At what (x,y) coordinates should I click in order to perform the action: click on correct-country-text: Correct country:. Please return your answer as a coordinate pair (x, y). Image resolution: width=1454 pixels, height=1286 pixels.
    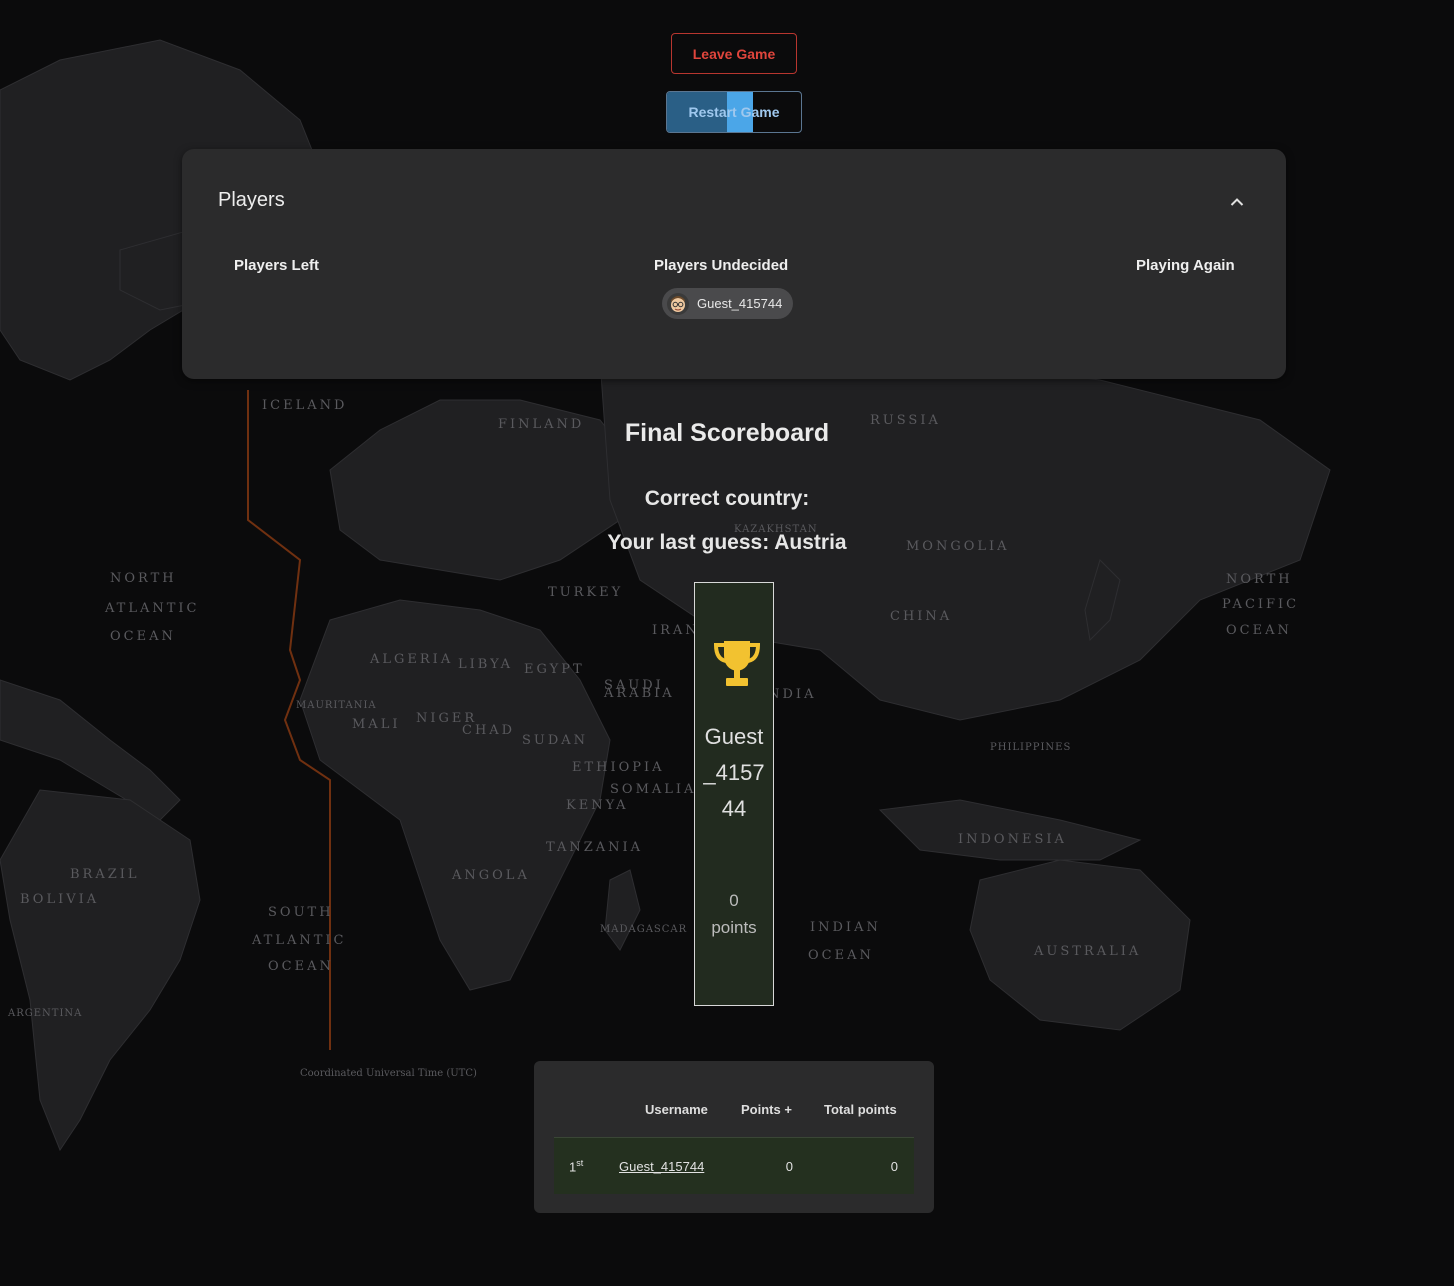
    Looking at the image, I should click on (727, 498).